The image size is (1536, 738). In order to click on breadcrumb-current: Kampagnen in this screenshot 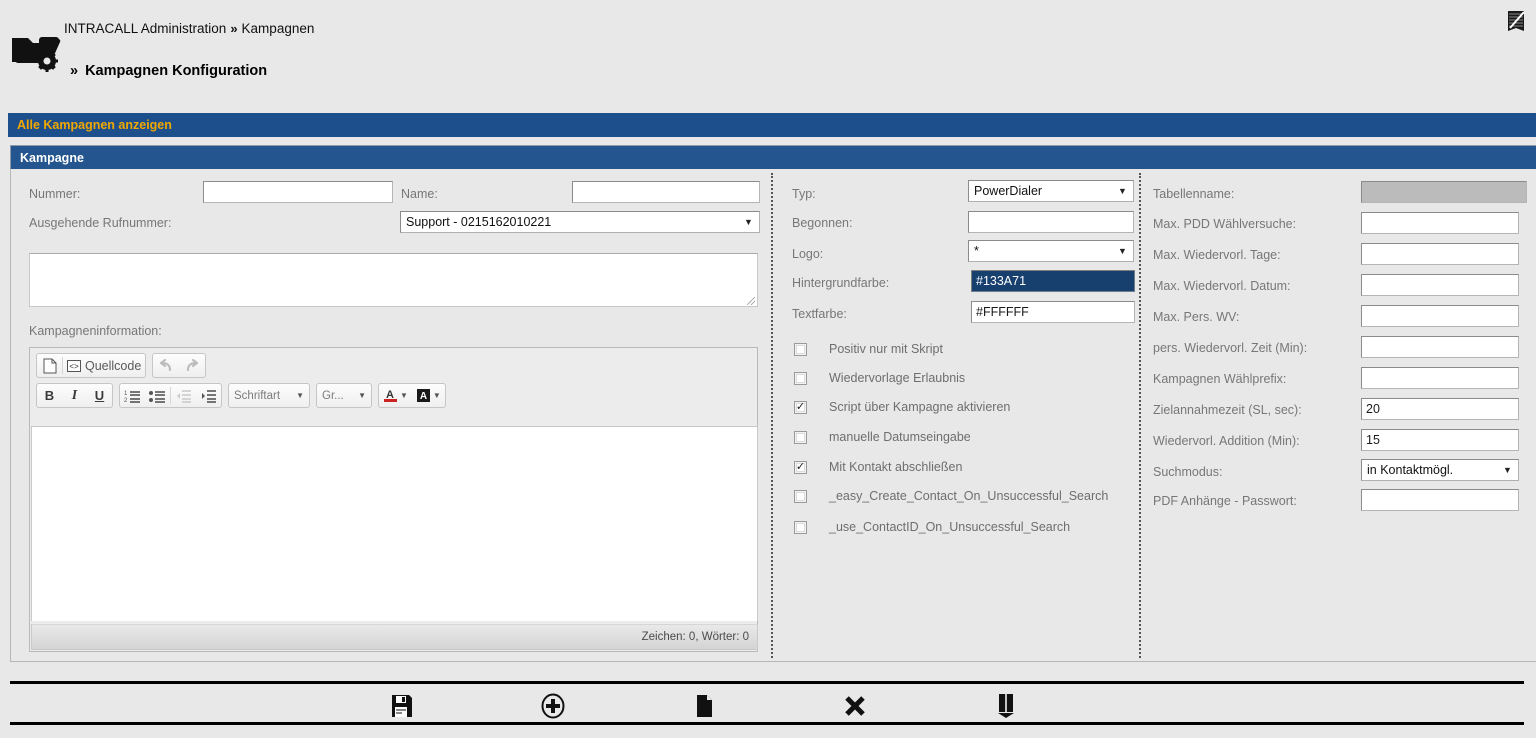, I will do `click(278, 28)`.